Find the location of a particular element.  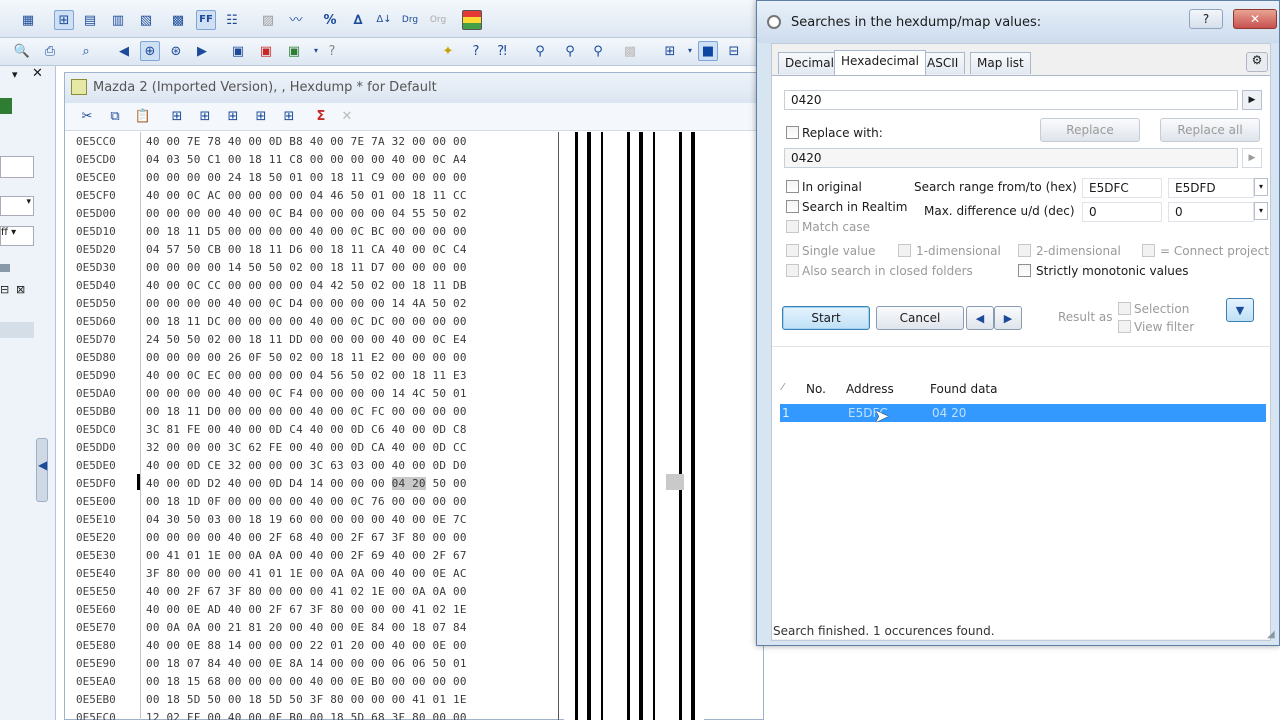

clear-icon: ✕ is located at coordinates (347, 116).